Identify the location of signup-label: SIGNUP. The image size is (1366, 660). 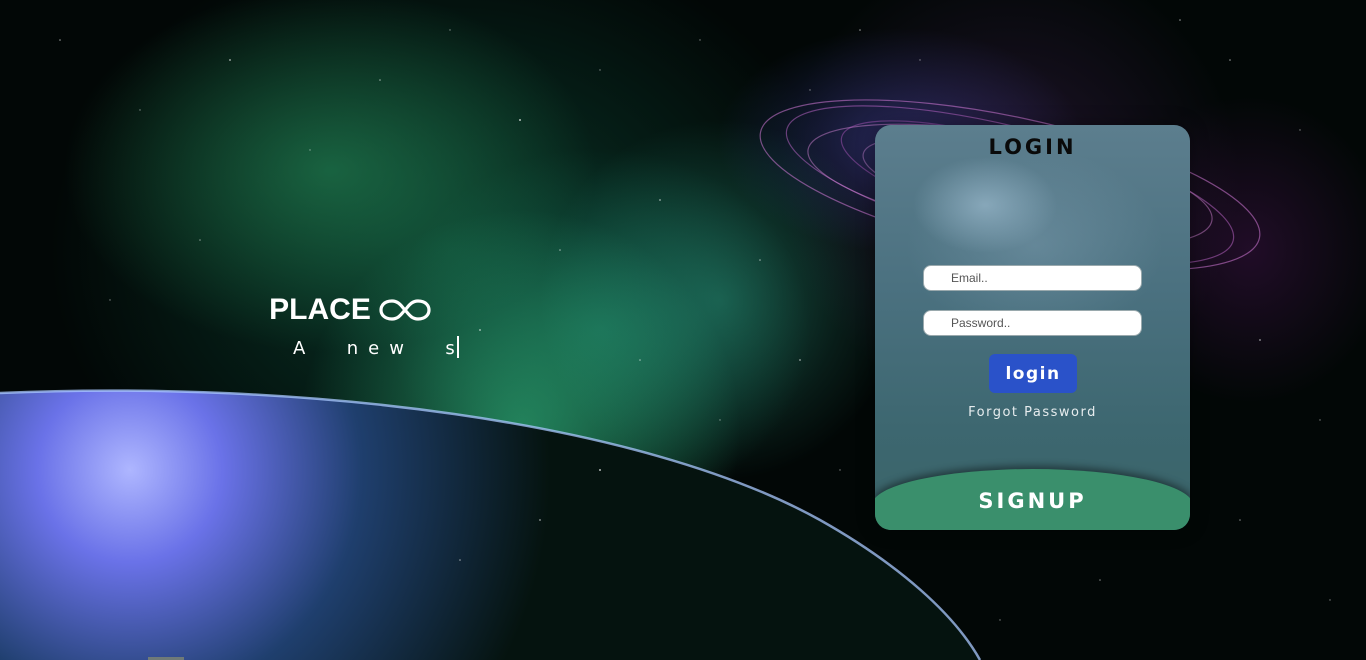
(1032, 501).